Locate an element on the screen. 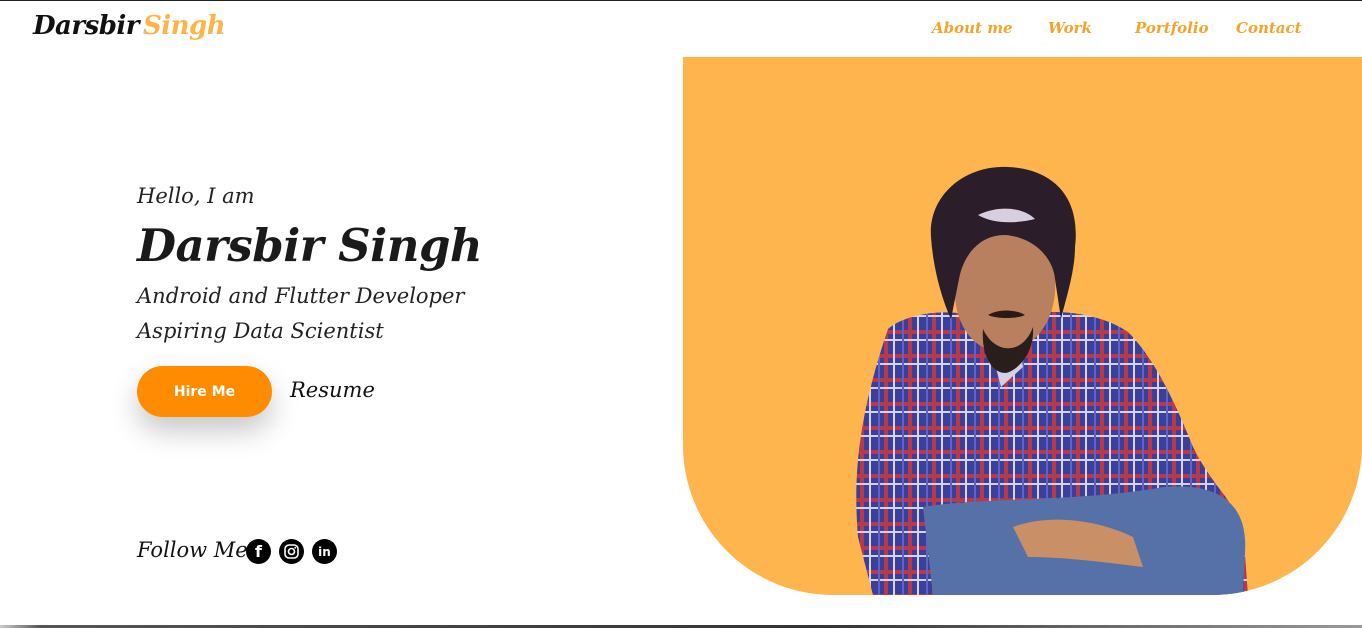 This screenshot has width=1362, height=628. facebook-icon: f is located at coordinates (258, 551).